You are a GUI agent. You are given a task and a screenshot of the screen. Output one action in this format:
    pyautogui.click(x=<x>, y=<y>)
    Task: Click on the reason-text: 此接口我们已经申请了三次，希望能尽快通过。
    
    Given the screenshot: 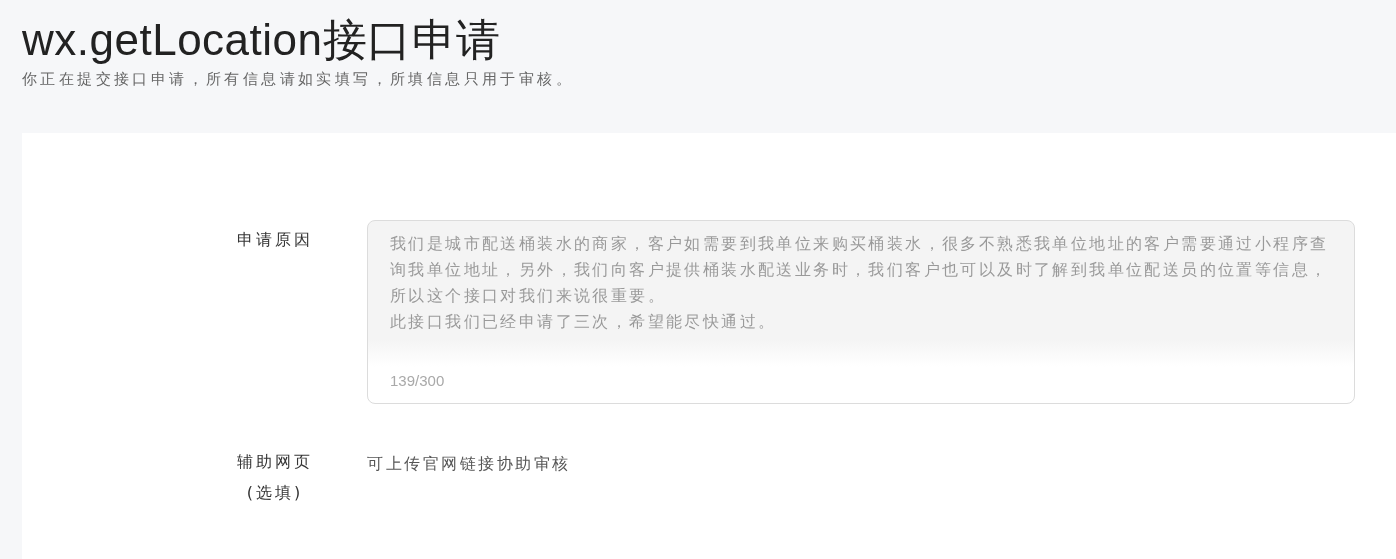 What is the action you would take?
    pyautogui.click(x=584, y=322)
    